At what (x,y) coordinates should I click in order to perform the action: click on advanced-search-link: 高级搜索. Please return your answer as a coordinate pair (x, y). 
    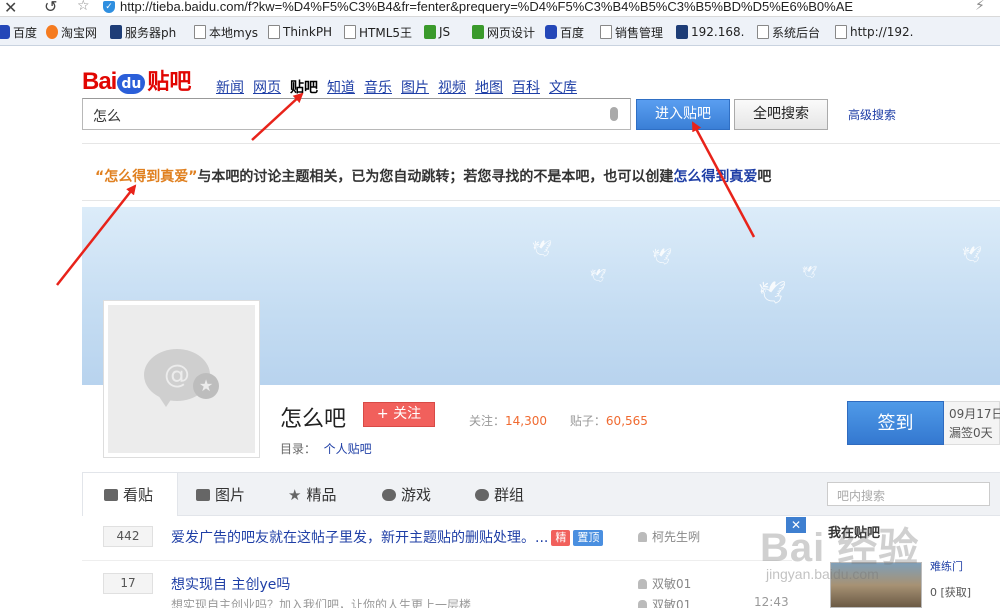
    Looking at the image, I should click on (872, 114).